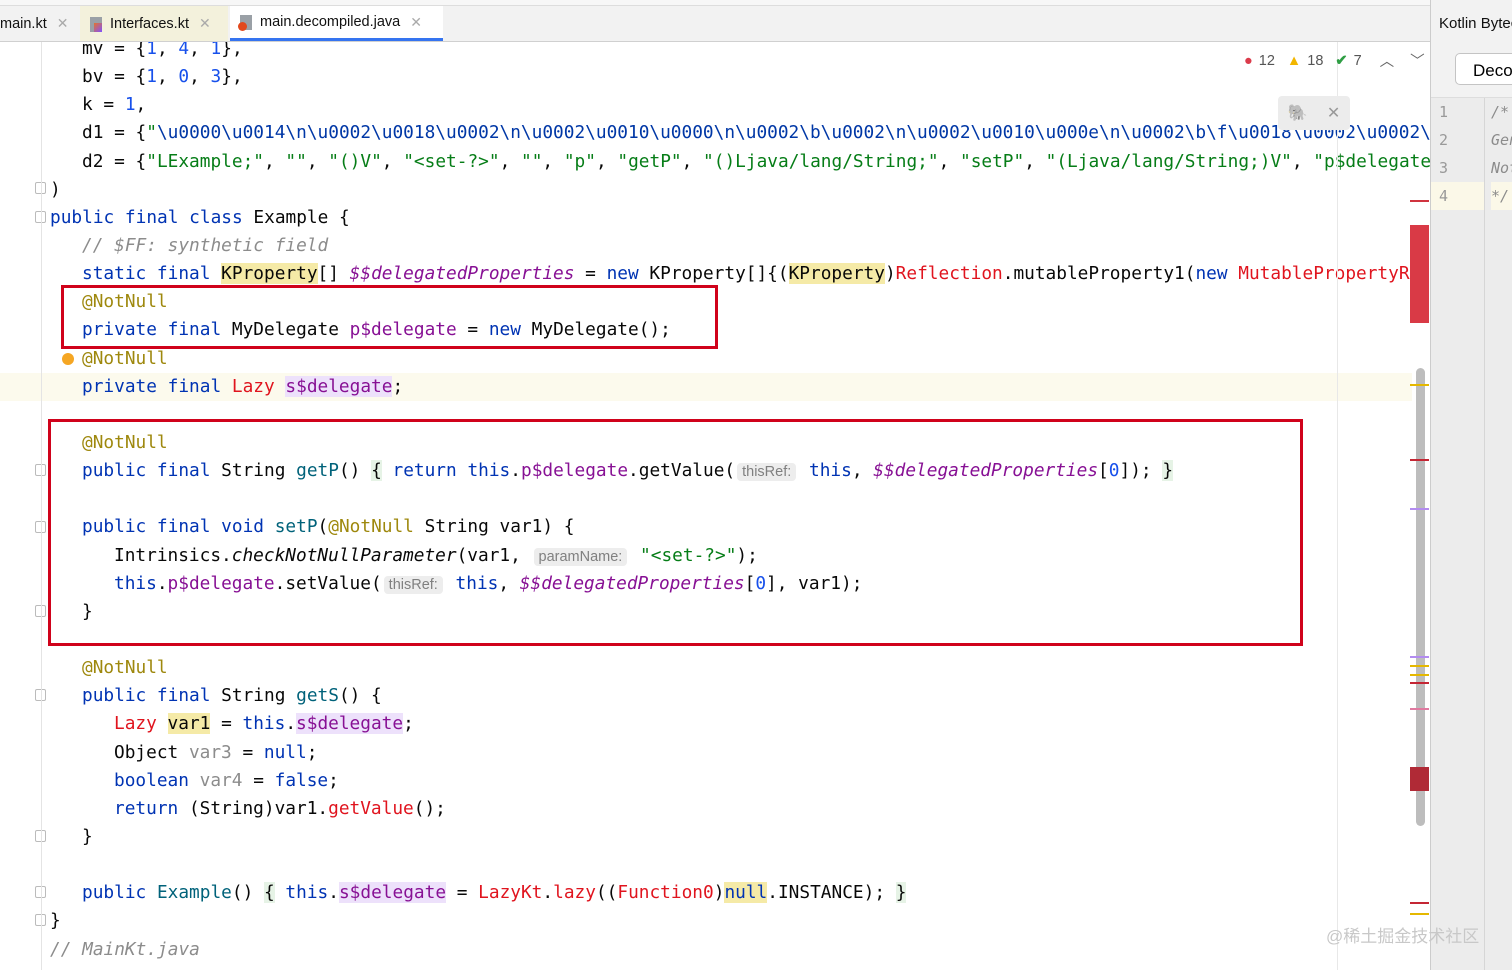 This screenshot has width=1512, height=970. What do you see at coordinates (1471, 533) in the screenshot?
I see `bytecode-view: 1 2 3 4 /* Generated Not */` at bounding box center [1471, 533].